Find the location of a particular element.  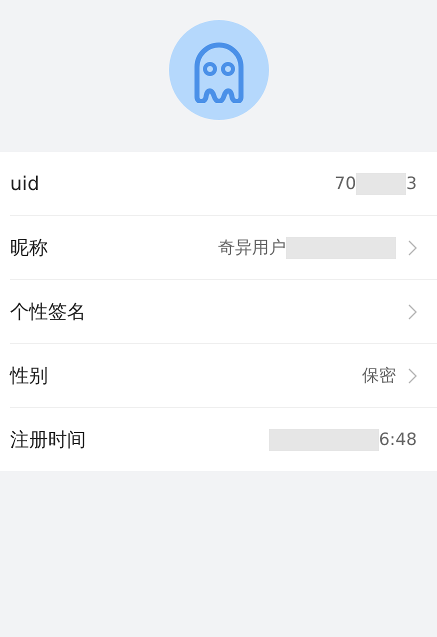

row-value: 保密 is located at coordinates (379, 376).